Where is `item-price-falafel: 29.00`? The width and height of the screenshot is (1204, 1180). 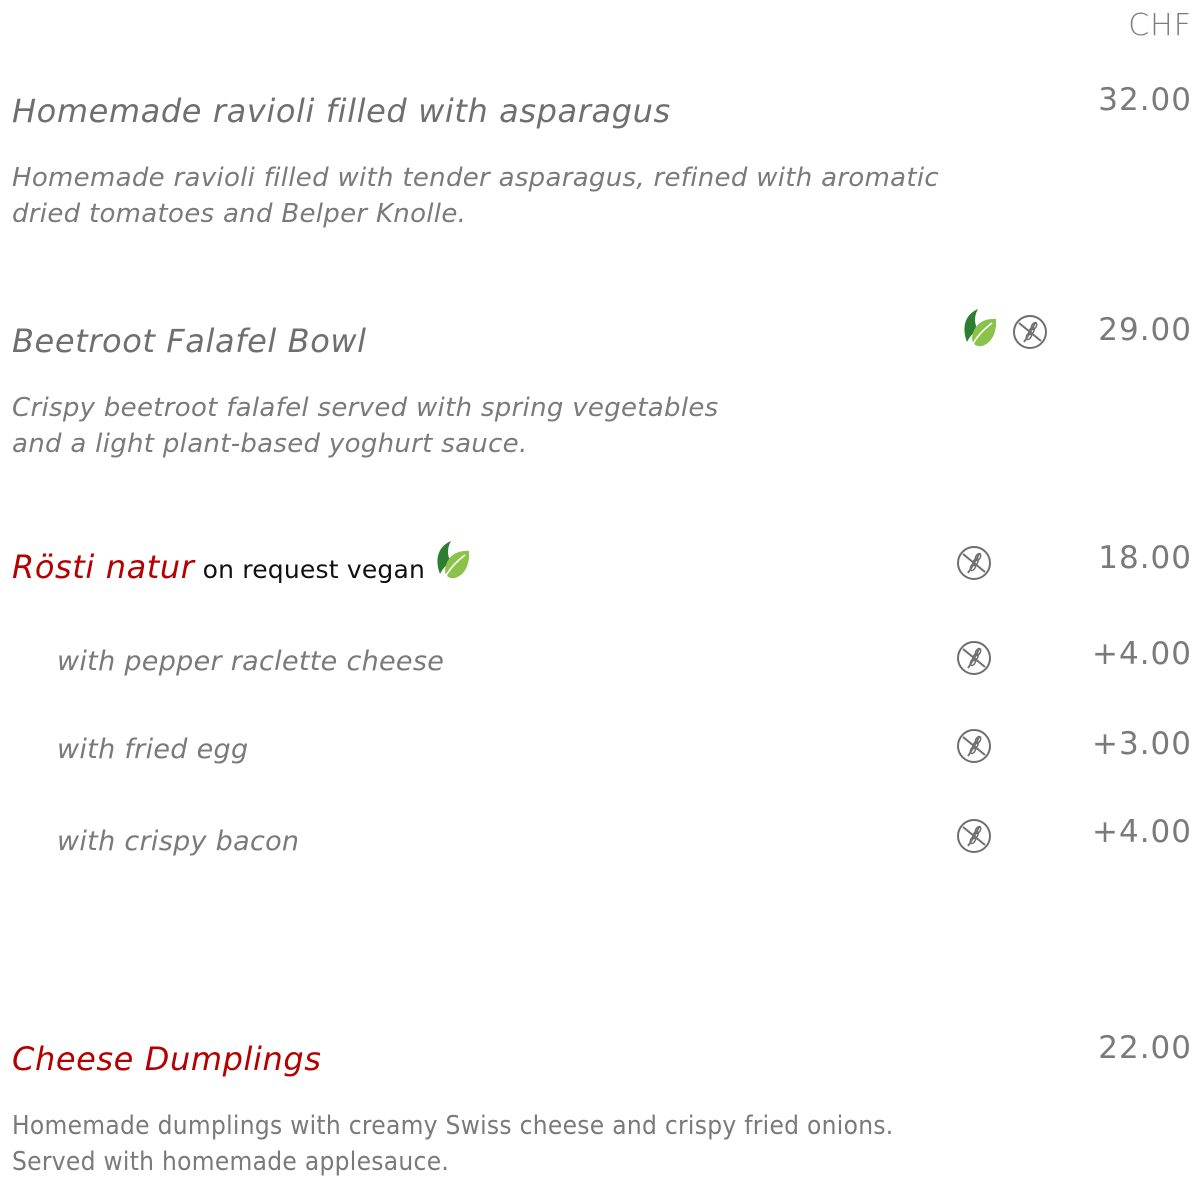
item-price-falafel: 29.00 is located at coordinates (1145, 330).